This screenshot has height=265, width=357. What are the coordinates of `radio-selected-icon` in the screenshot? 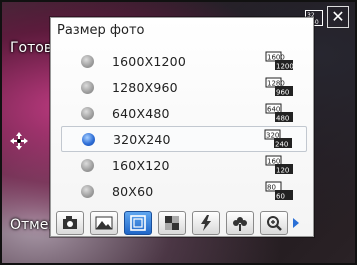 It's located at (88, 139).